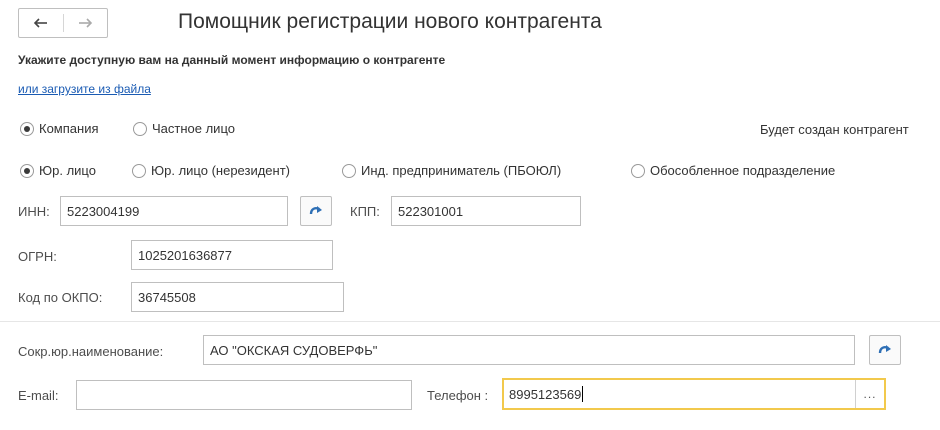 The image size is (940, 430). Describe the element at coordinates (365, 211) in the screenshot. I see `kpp-label: КПП:` at that location.